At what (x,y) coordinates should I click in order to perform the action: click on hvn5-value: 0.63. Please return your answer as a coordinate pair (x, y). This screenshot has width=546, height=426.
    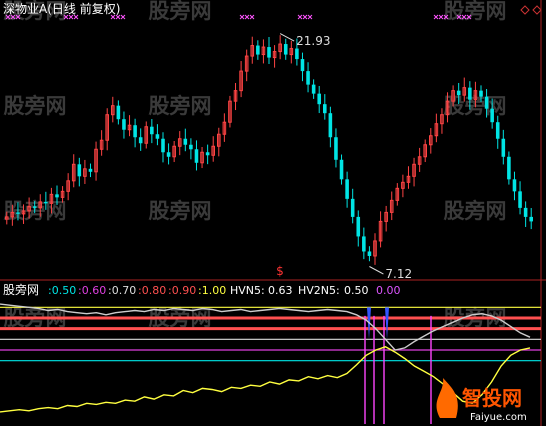
    Looking at the image, I should click on (280, 290).